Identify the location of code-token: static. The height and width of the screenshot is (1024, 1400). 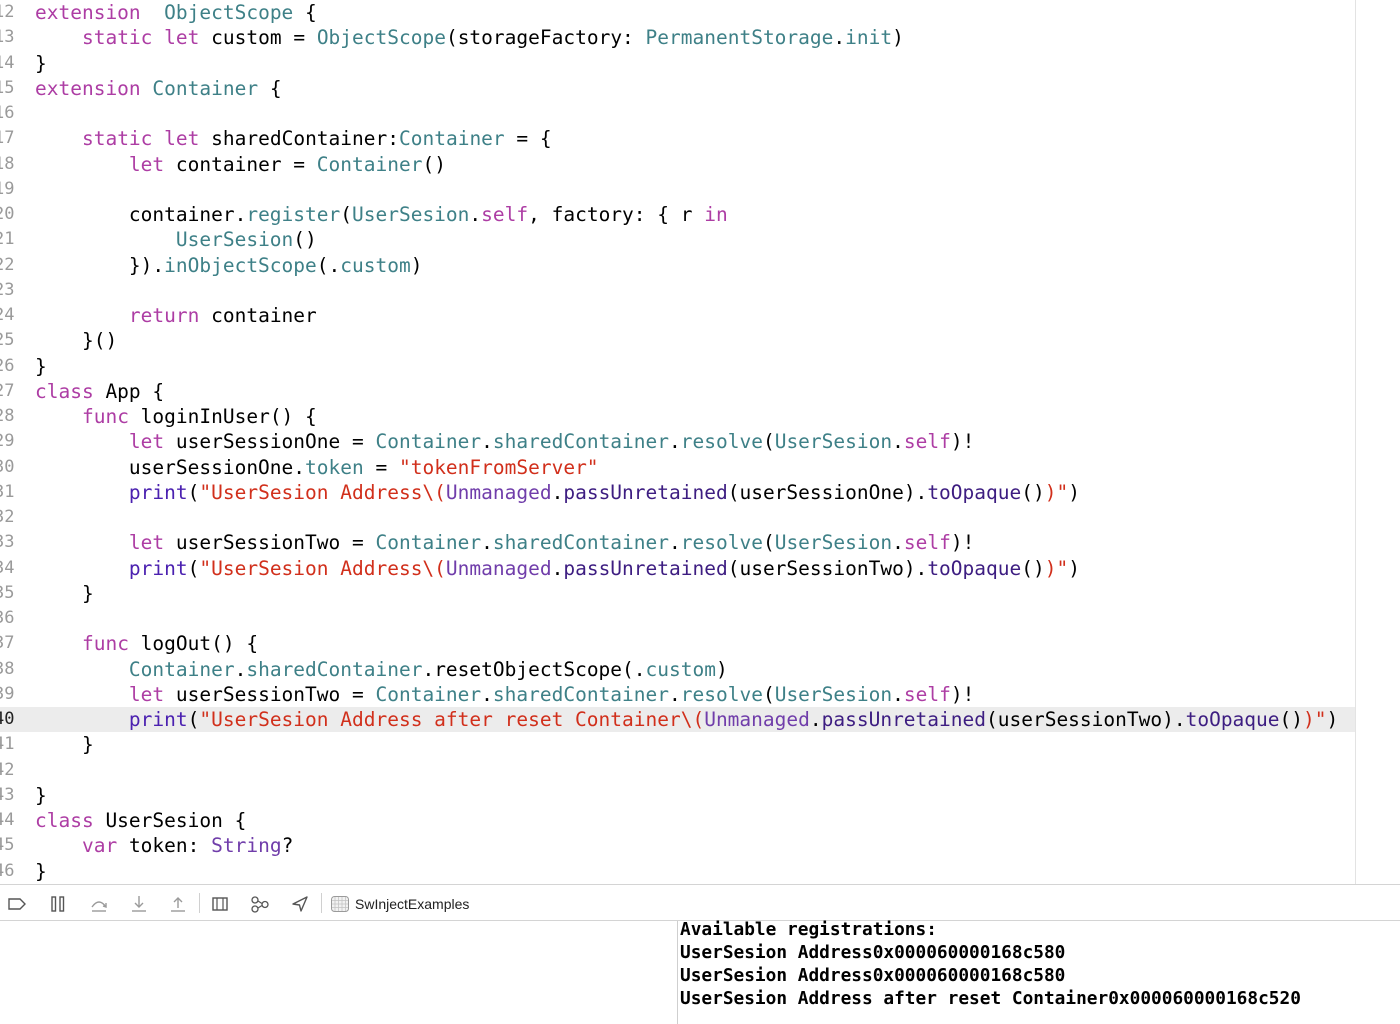
(117, 139).